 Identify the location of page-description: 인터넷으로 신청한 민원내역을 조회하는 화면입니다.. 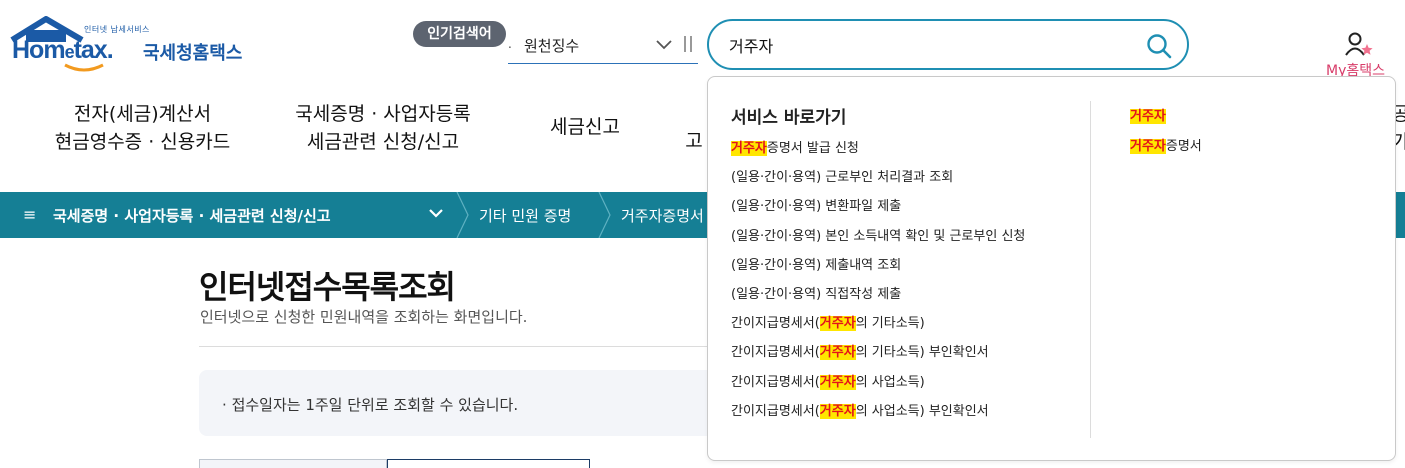
(364, 317).